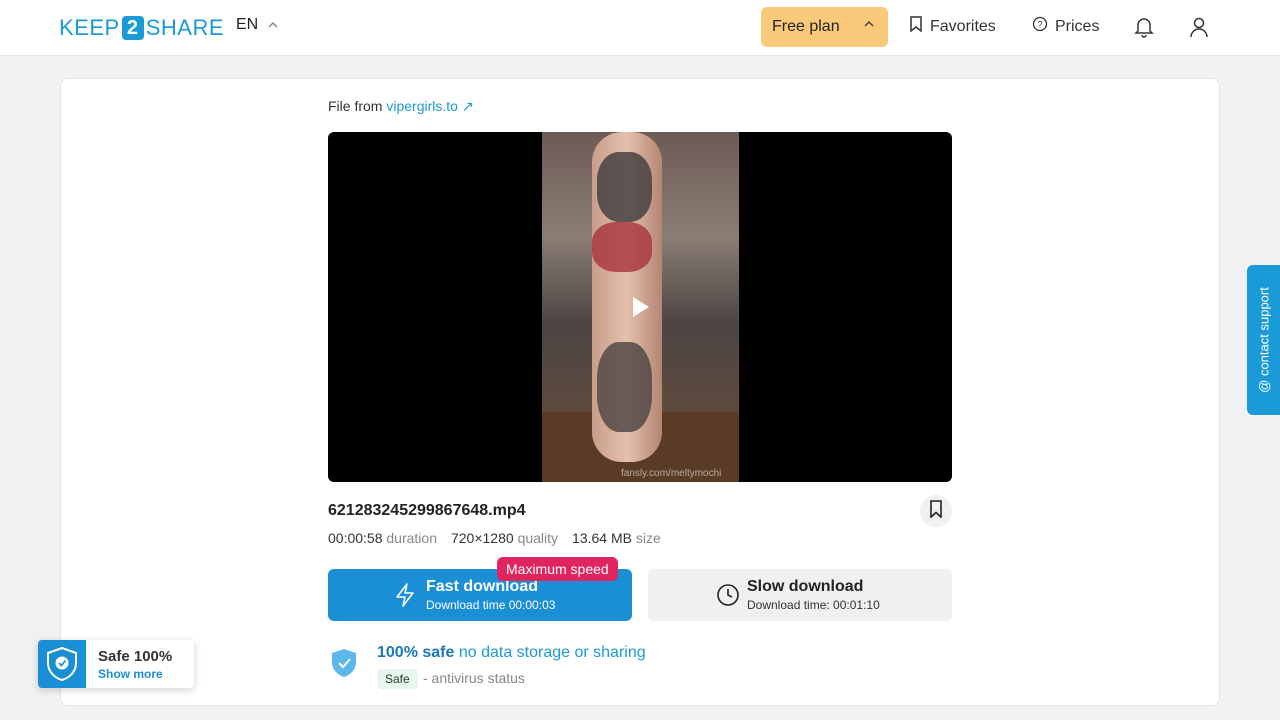 The height and width of the screenshot is (720, 1280). I want to click on slow-download-button: Slow download Download time: 00:01:10, so click(800, 595).